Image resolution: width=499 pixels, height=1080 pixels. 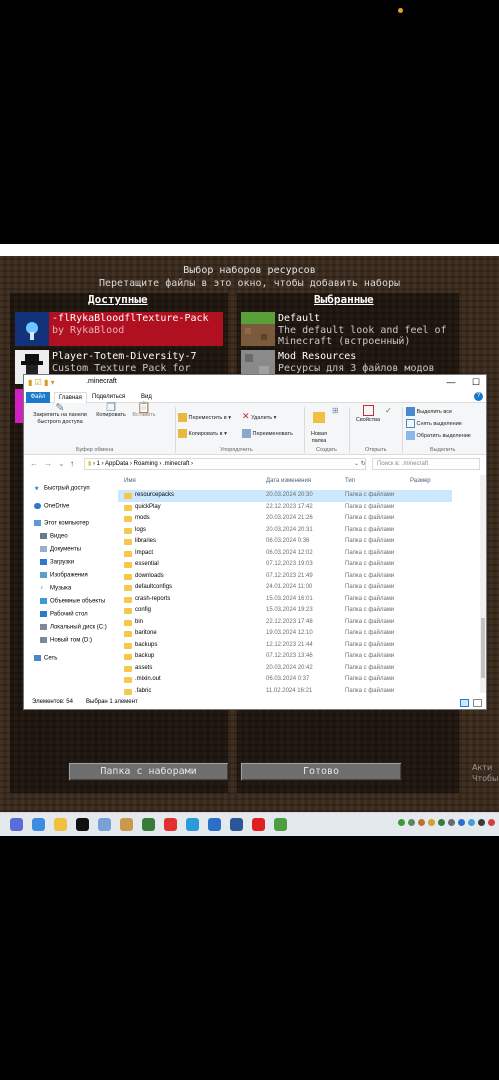 What do you see at coordinates (350, 481) in the screenshot?
I see `column-type: Тип` at bounding box center [350, 481].